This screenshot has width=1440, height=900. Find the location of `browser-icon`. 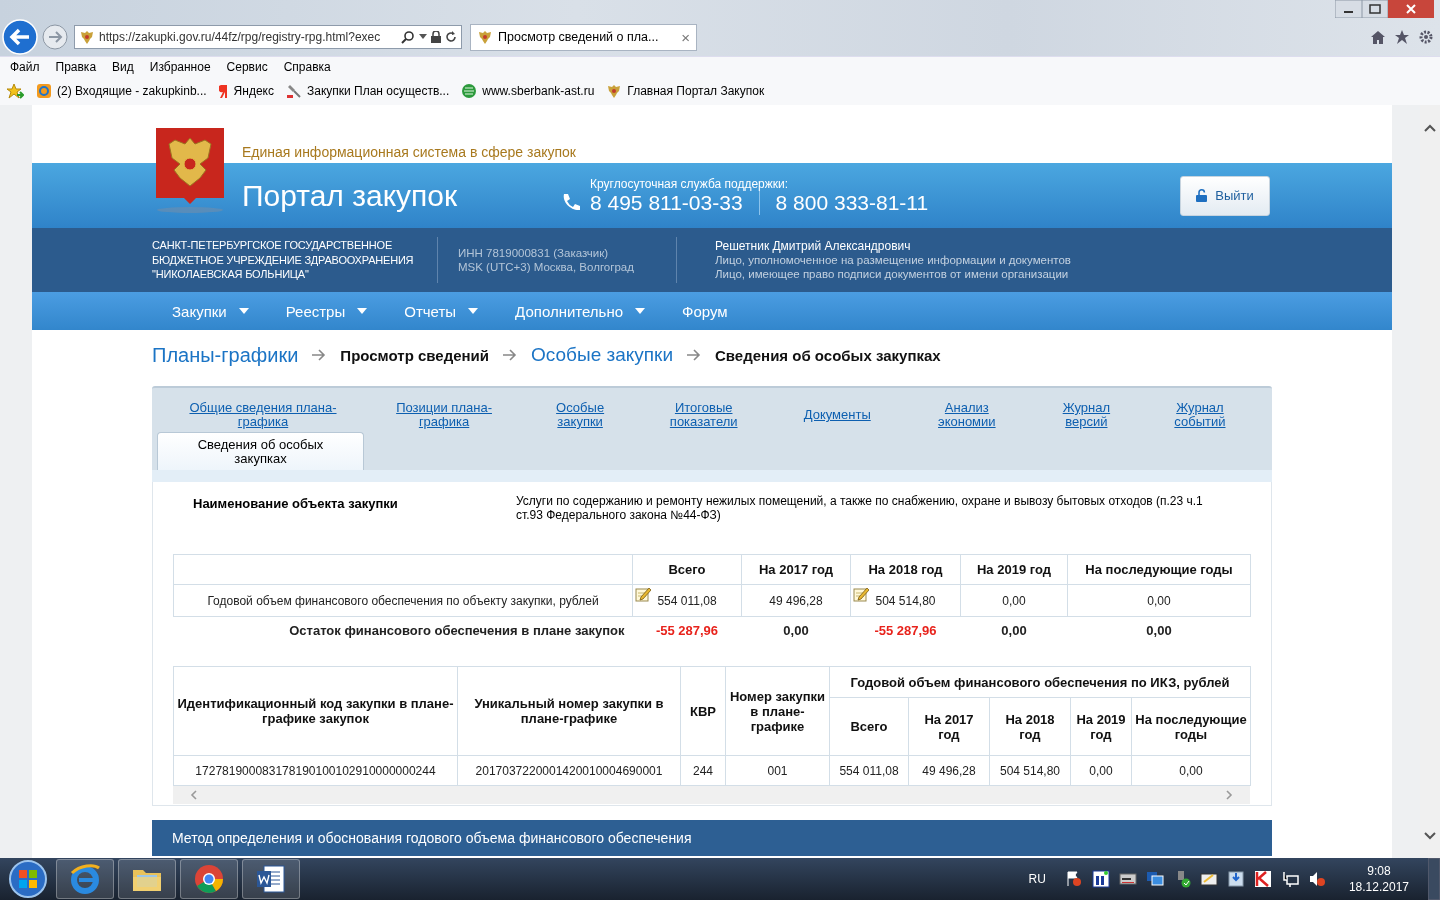

browser-icon is located at coordinates (85, 879).